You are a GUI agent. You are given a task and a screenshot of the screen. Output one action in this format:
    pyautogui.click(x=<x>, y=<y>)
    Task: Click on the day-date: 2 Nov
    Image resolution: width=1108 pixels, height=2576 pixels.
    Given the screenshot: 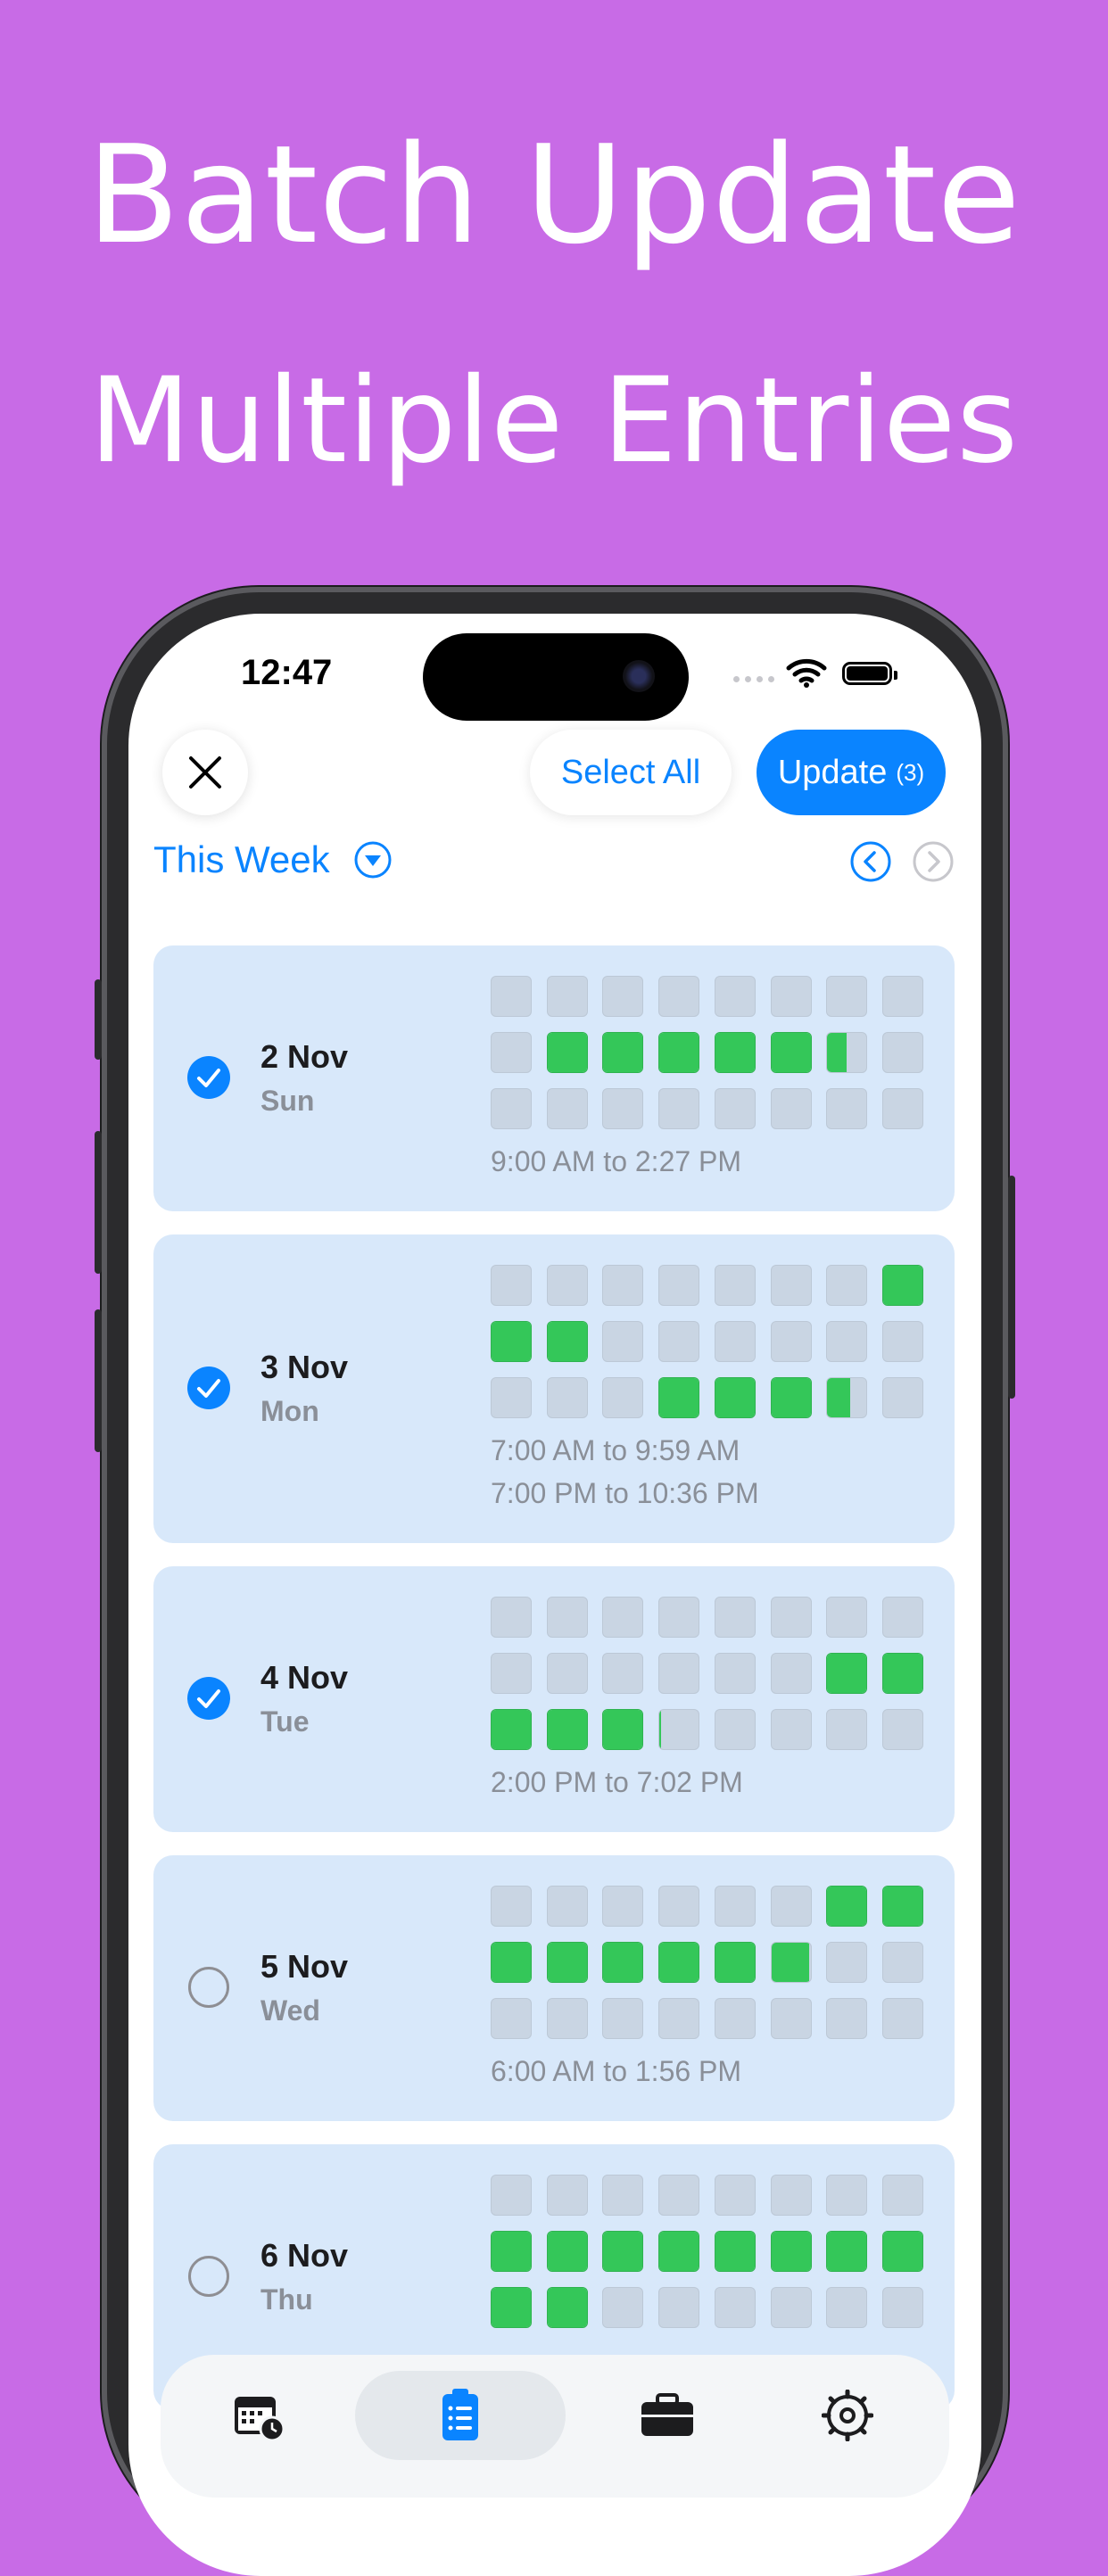 What is the action you would take?
    pyautogui.click(x=304, y=1056)
    